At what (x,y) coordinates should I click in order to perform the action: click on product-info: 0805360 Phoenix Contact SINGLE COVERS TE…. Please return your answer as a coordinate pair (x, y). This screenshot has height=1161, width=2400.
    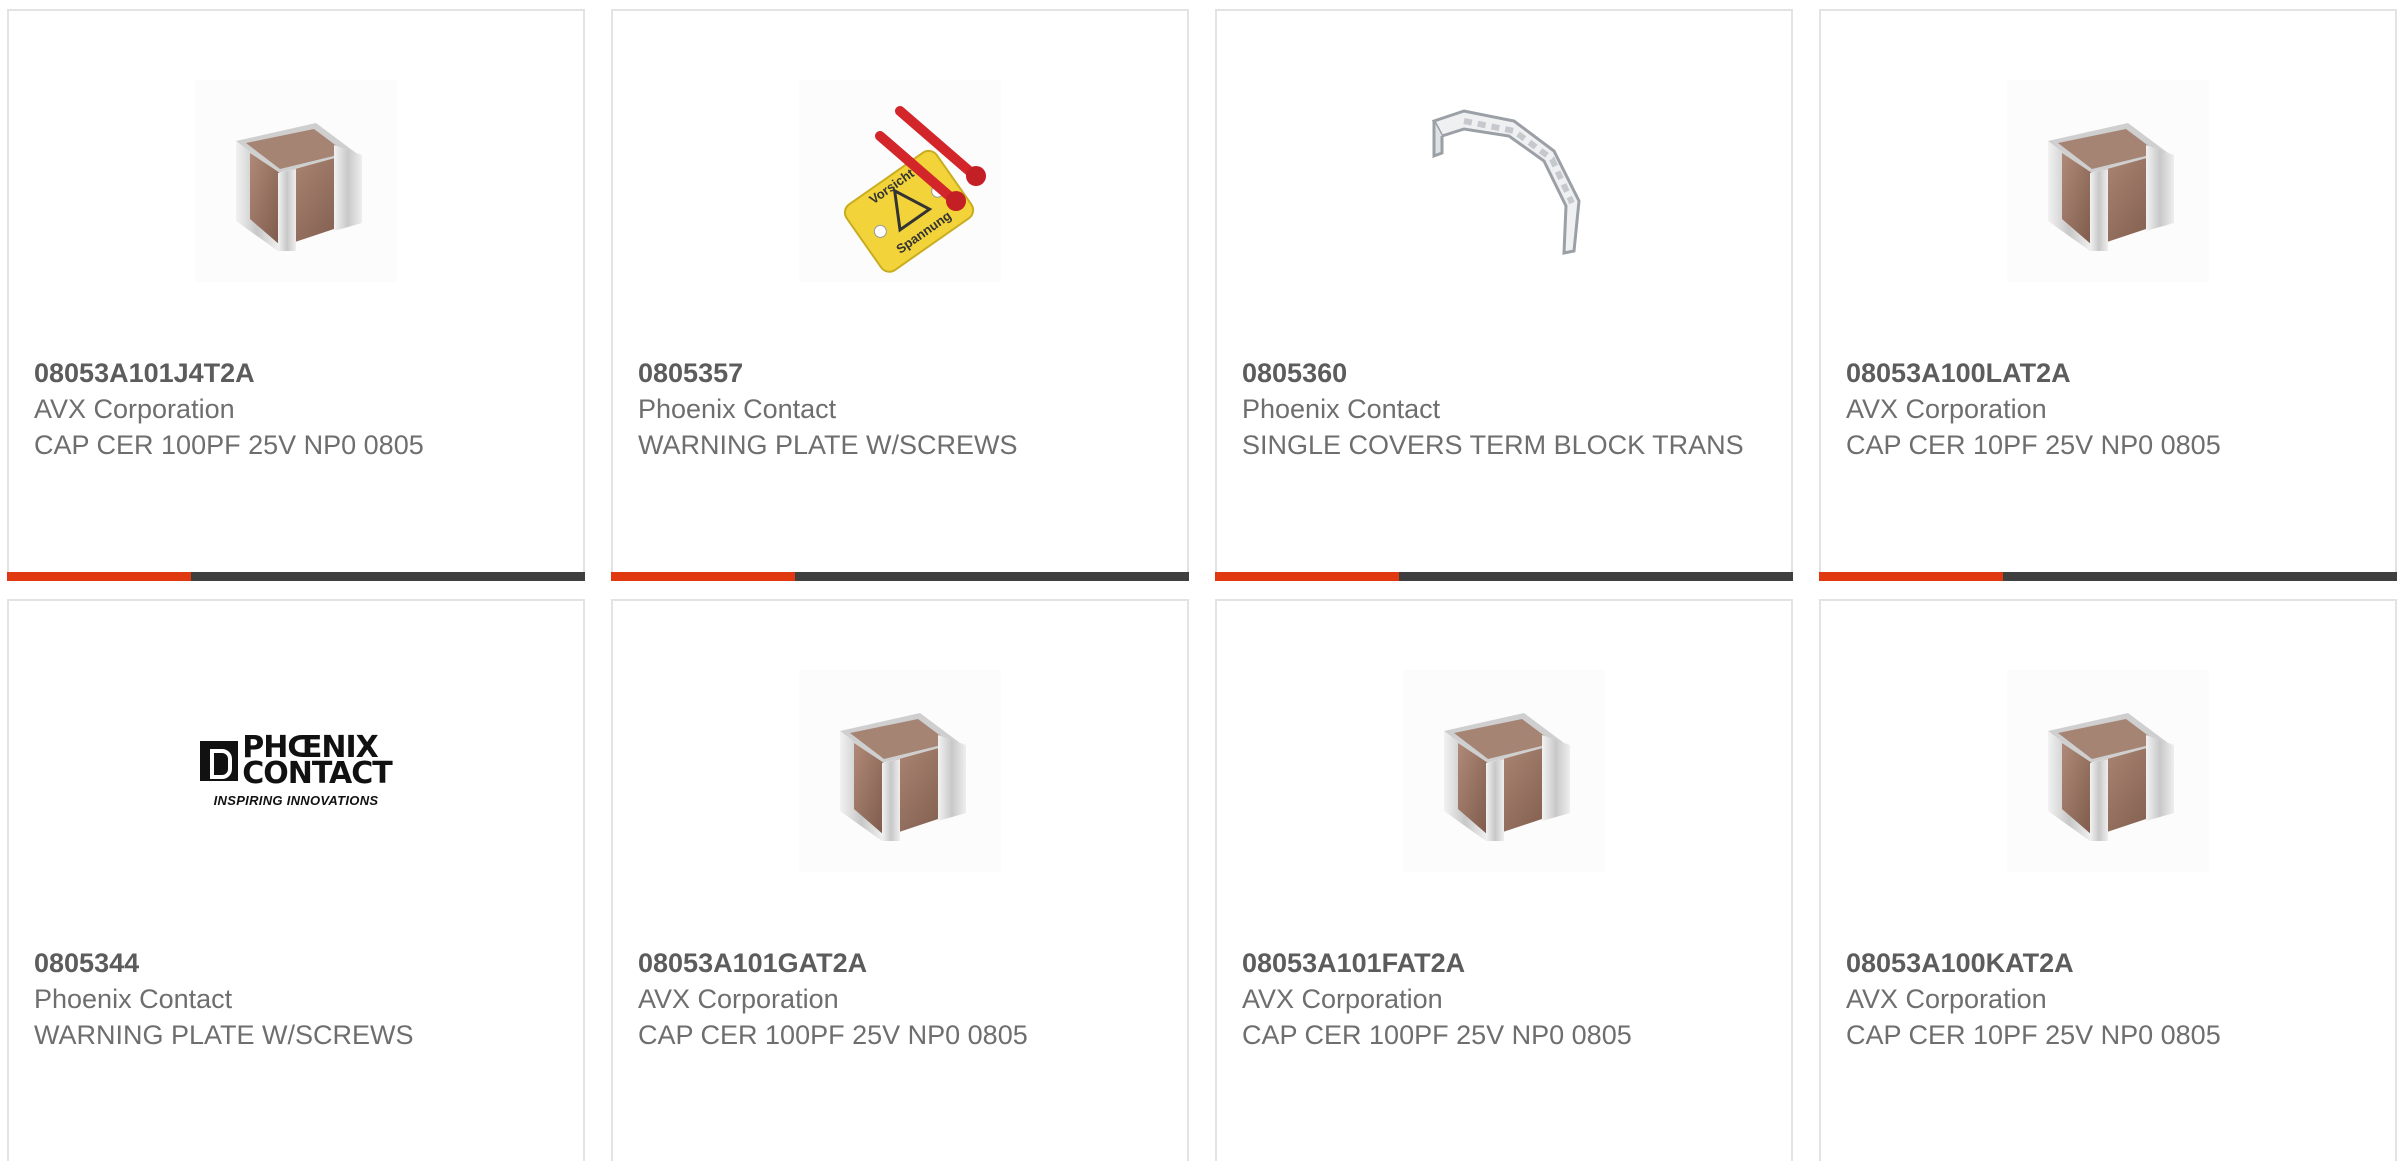
    Looking at the image, I should click on (1501, 409).